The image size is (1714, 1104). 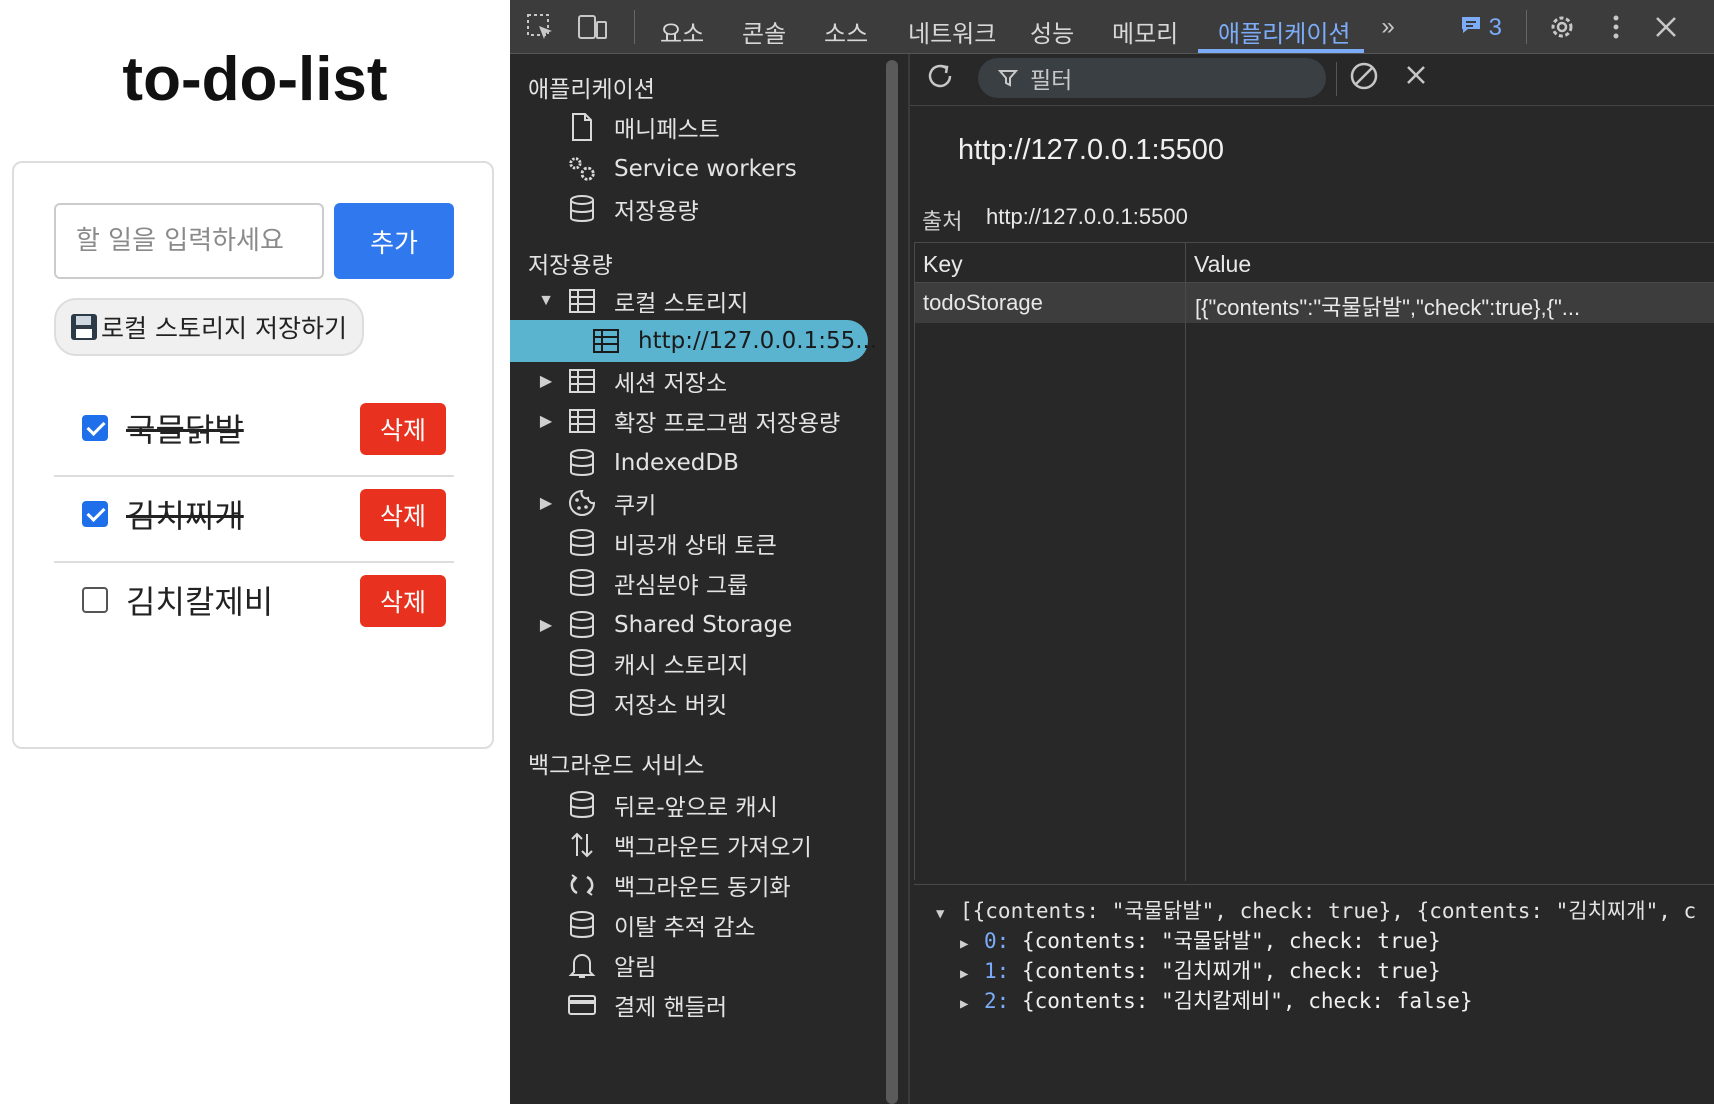 I want to click on sidebar-item-cache-storage: 캐시 스토리지, so click(x=690, y=663).